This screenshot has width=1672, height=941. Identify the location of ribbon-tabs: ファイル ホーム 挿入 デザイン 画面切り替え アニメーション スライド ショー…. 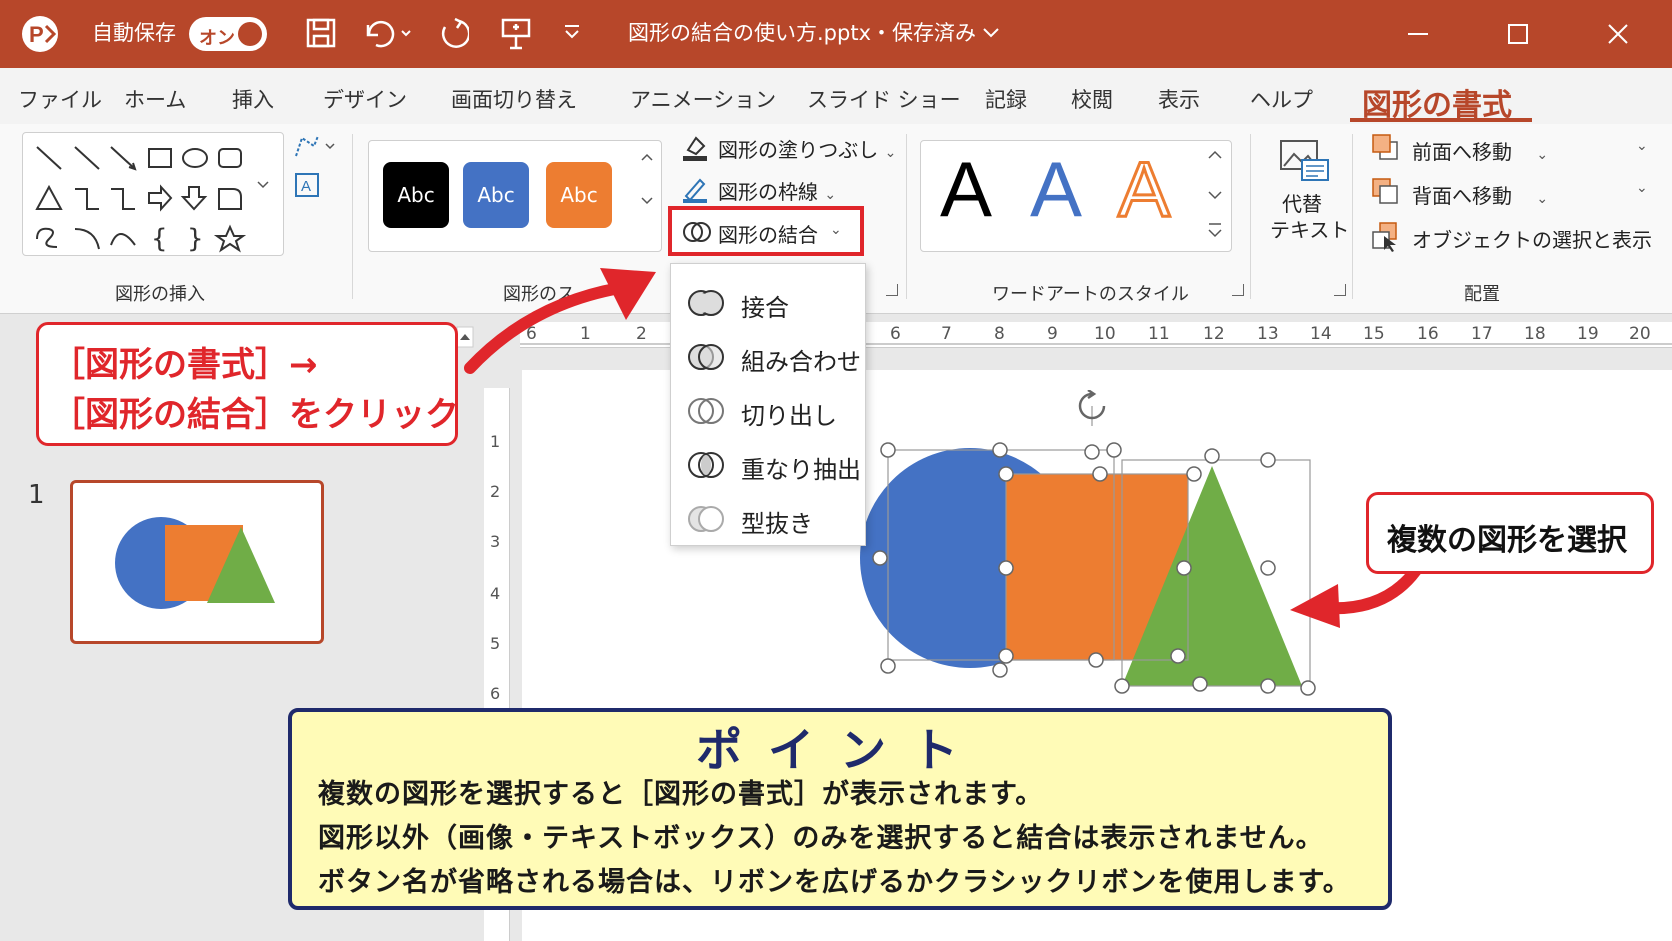
(836, 96).